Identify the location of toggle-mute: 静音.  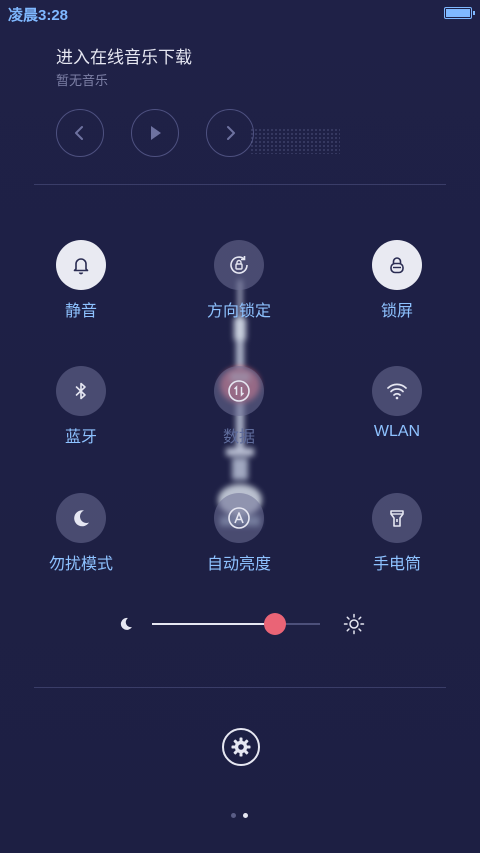
(81, 280).